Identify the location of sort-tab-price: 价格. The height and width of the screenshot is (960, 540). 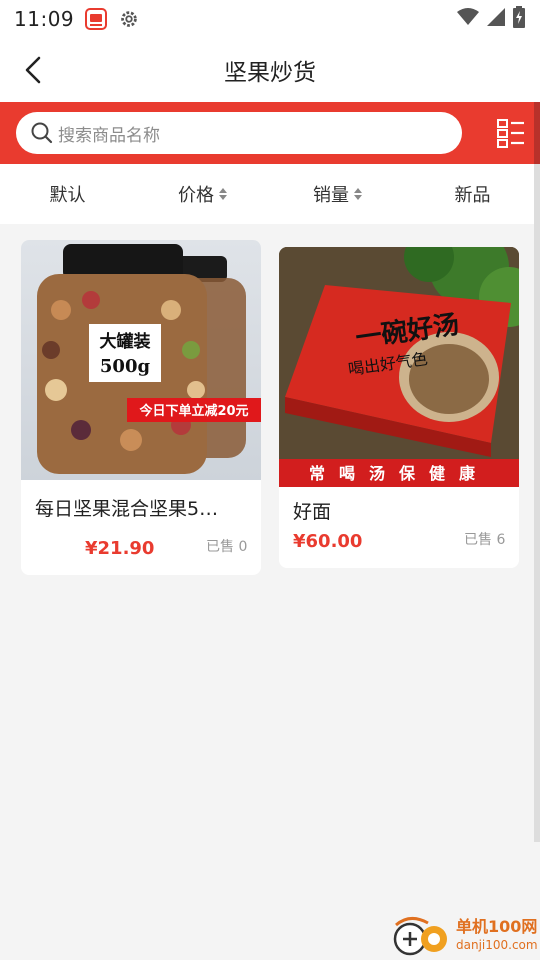
(202, 194).